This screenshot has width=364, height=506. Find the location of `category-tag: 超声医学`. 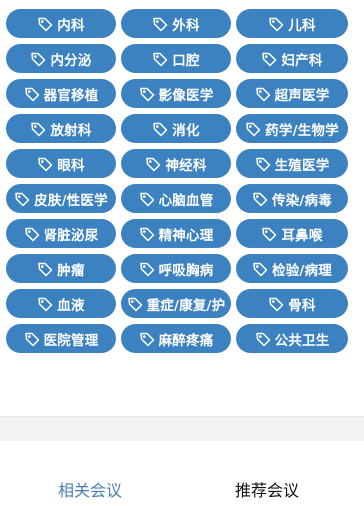

category-tag: 超声医学 is located at coordinates (292, 93).